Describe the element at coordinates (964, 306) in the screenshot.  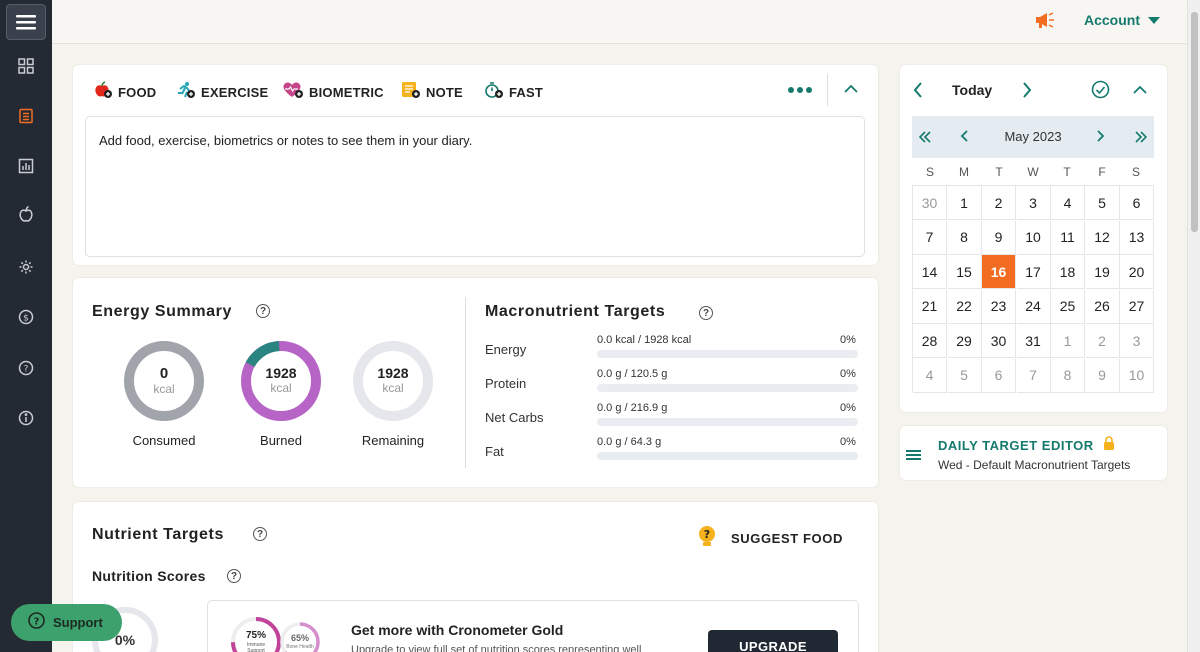
I see `calendar-day: 22` at that location.